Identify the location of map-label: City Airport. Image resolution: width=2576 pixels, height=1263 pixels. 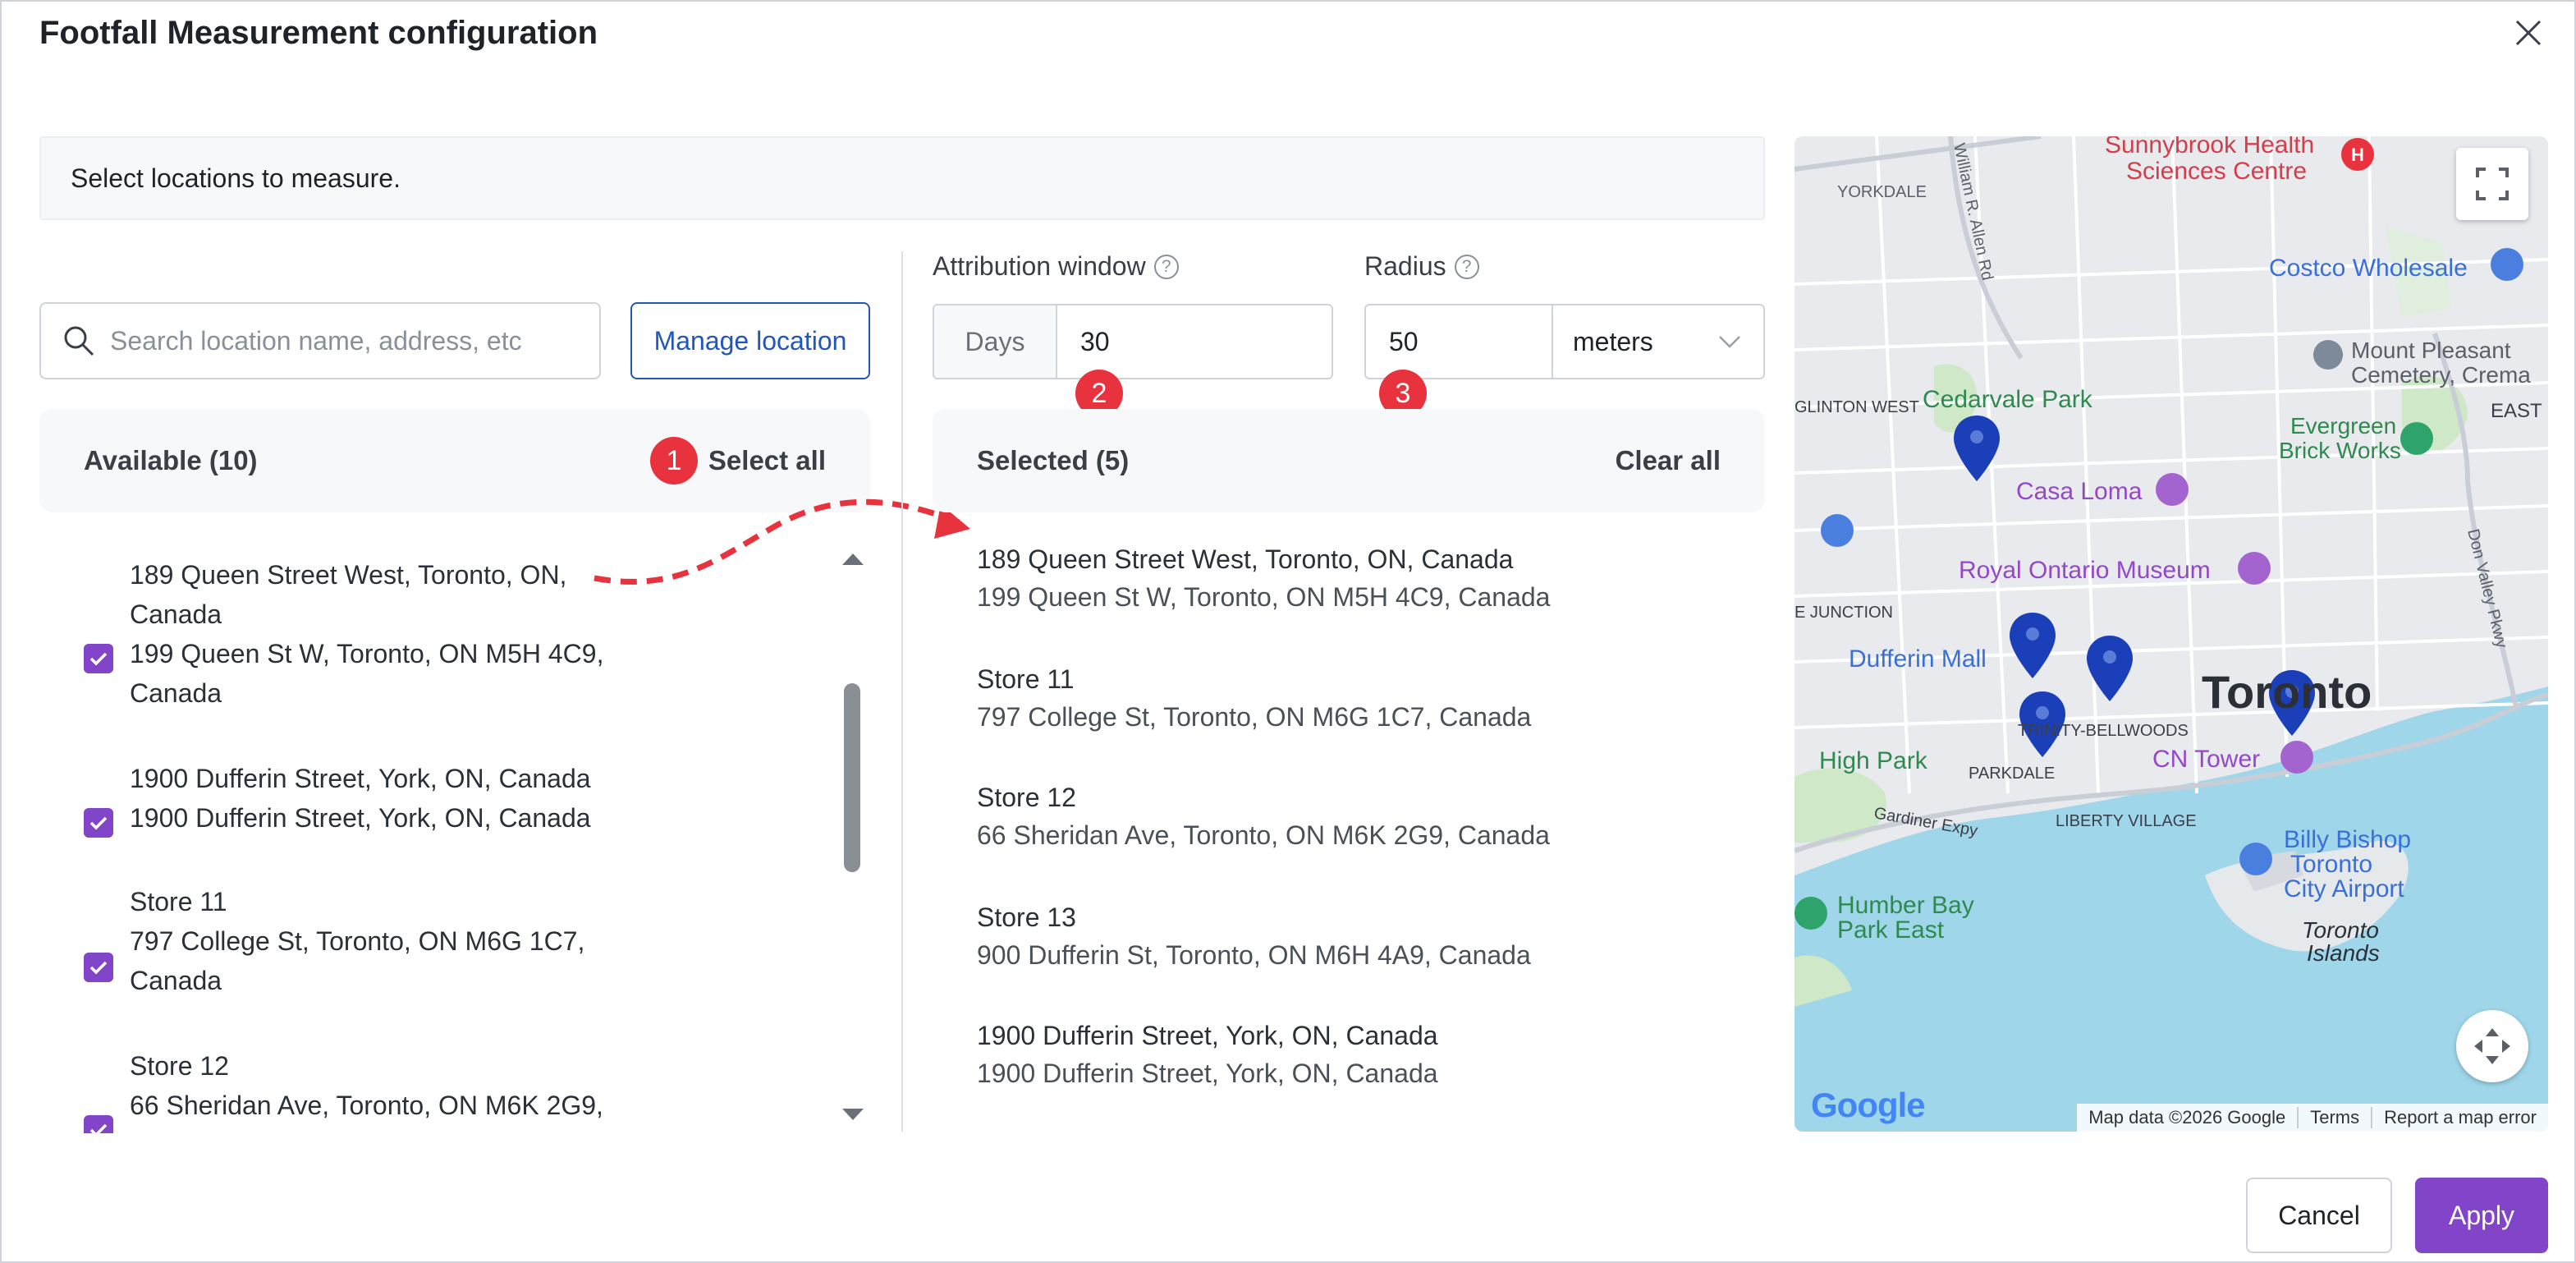
(2344, 888).